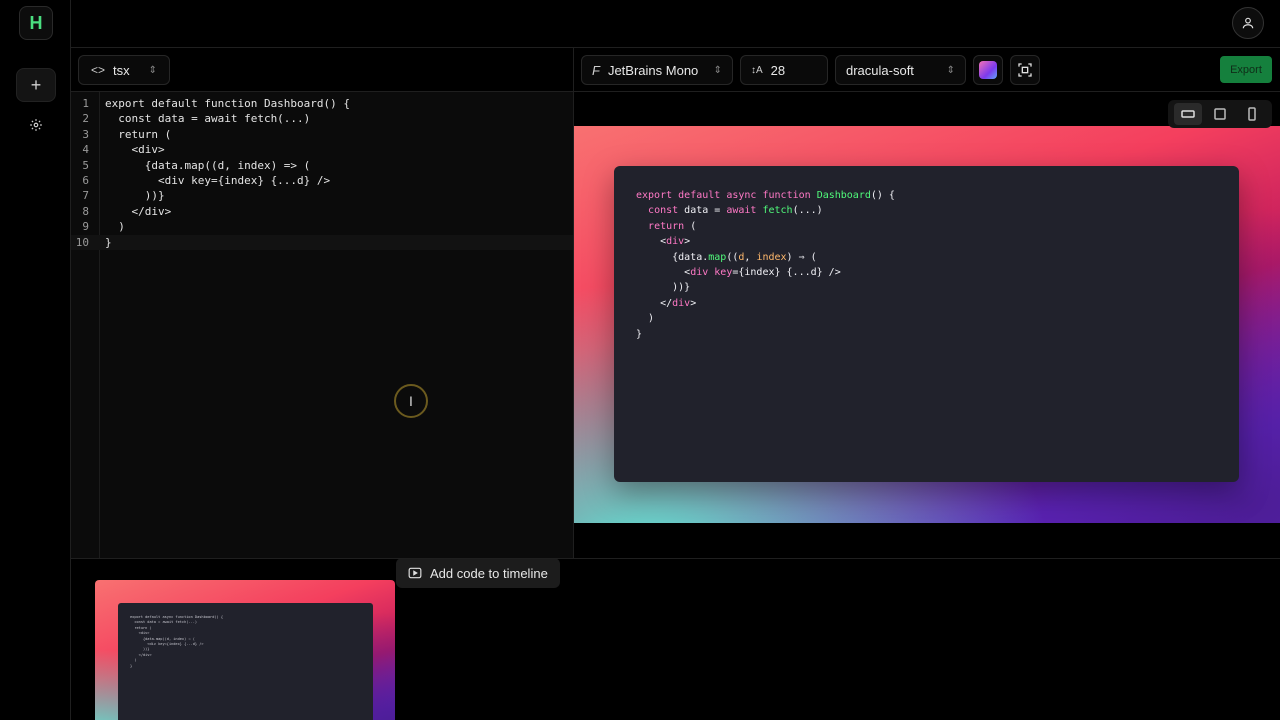  Describe the element at coordinates (411, 401) in the screenshot. I see `text-cursor-icon: I` at that location.